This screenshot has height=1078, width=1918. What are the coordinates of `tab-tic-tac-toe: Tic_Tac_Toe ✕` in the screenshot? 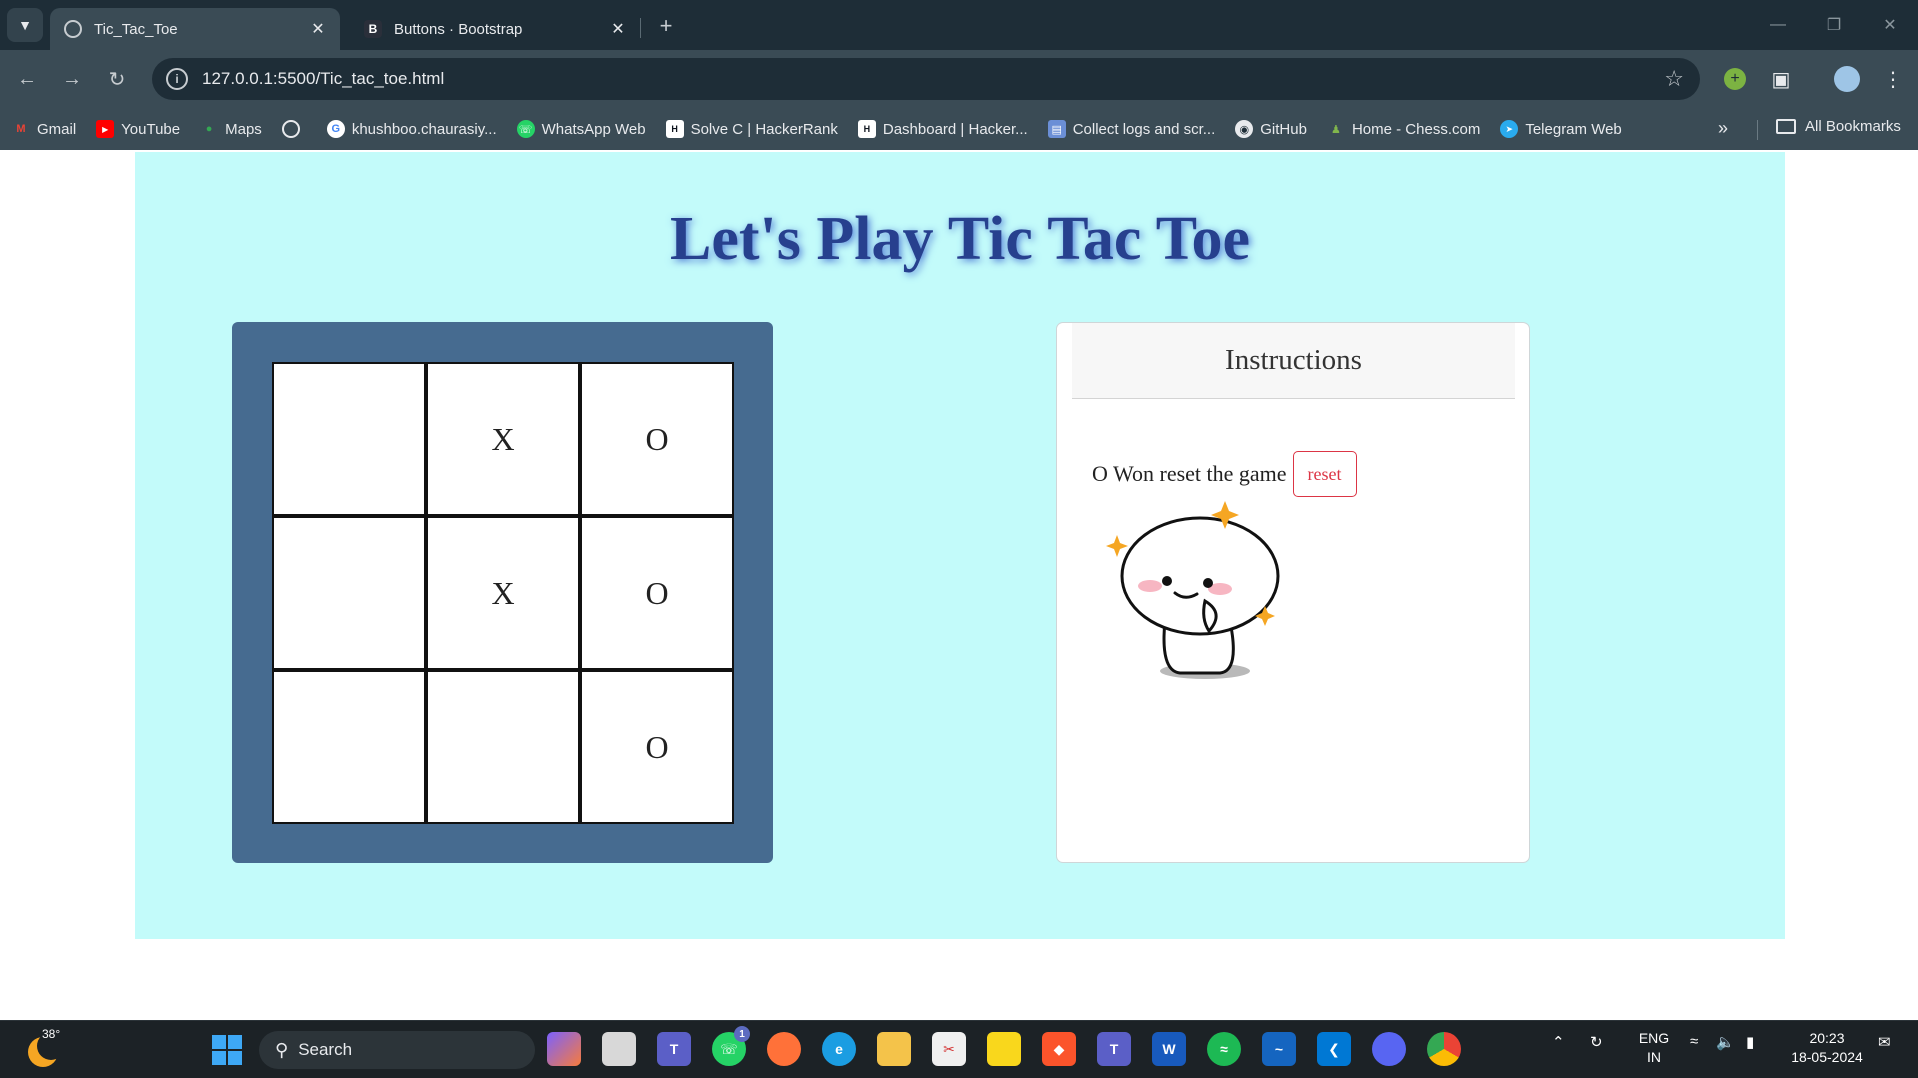 It's located at (195, 29).